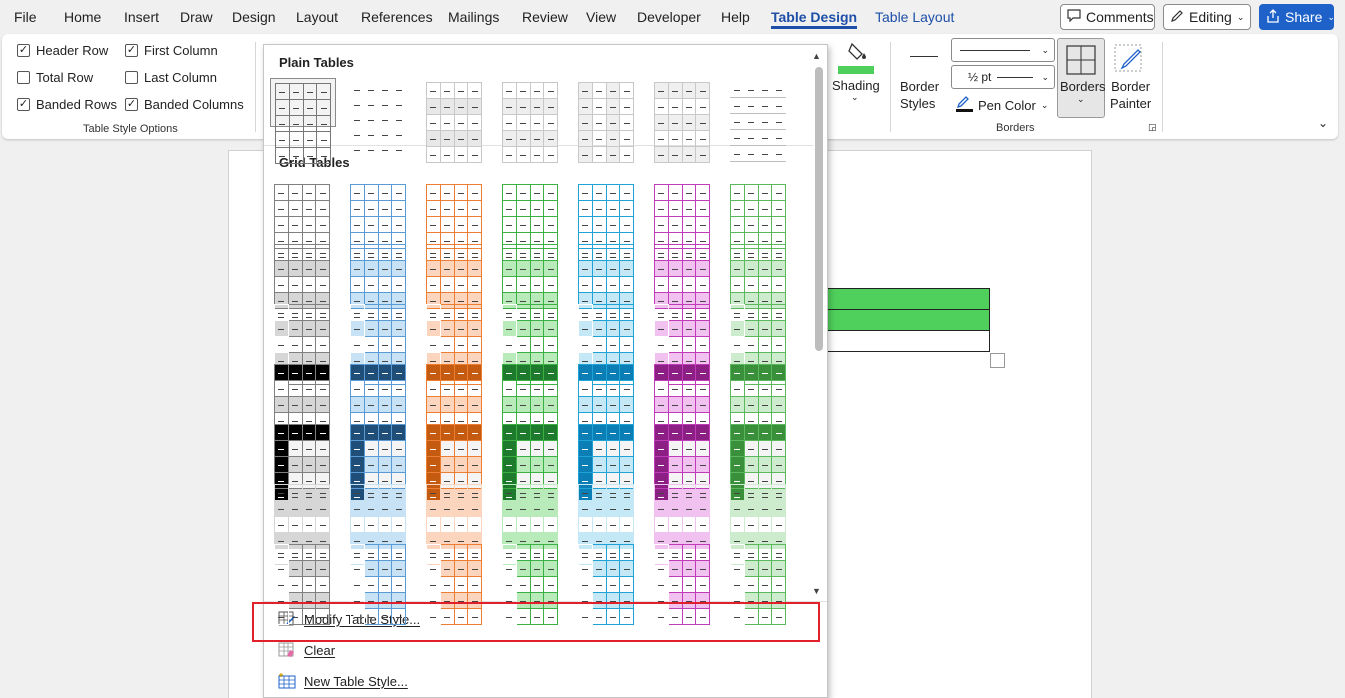 This screenshot has height=698, width=1345. What do you see at coordinates (141, 17) in the screenshot?
I see `tab-insert: Insert` at bounding box center [141, 17].